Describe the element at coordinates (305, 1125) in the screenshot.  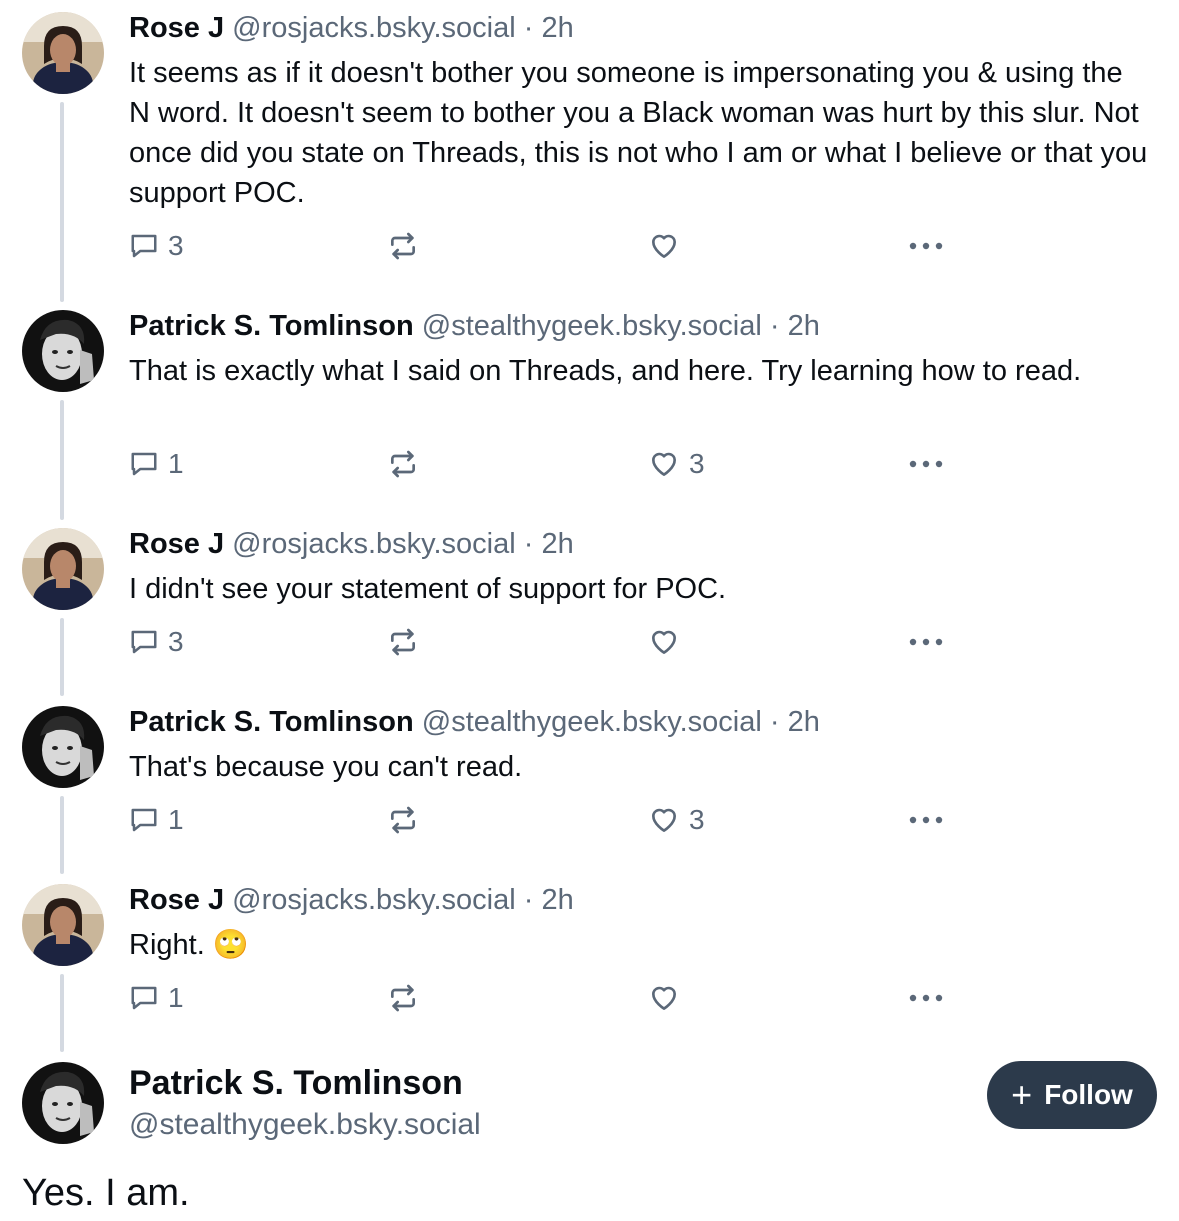
I see `main-author-handle: @stealthygeek.bsky.social` at that location.